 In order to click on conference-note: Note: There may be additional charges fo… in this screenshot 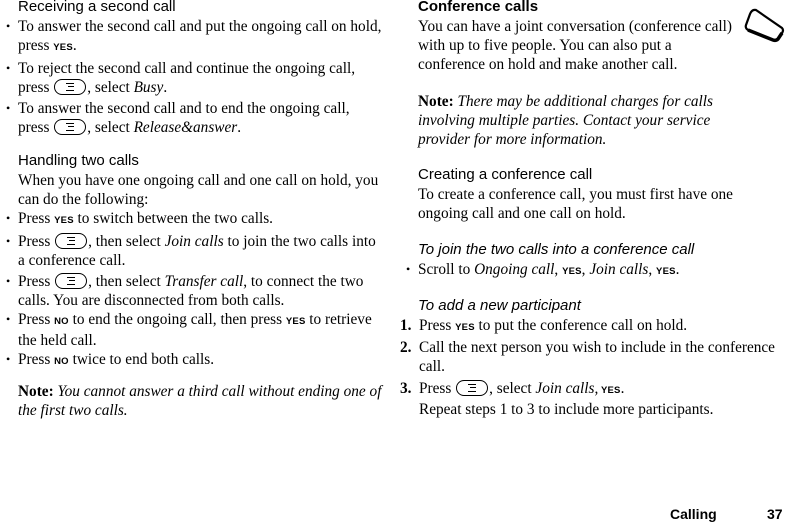, I will do `click(590, 120)`.